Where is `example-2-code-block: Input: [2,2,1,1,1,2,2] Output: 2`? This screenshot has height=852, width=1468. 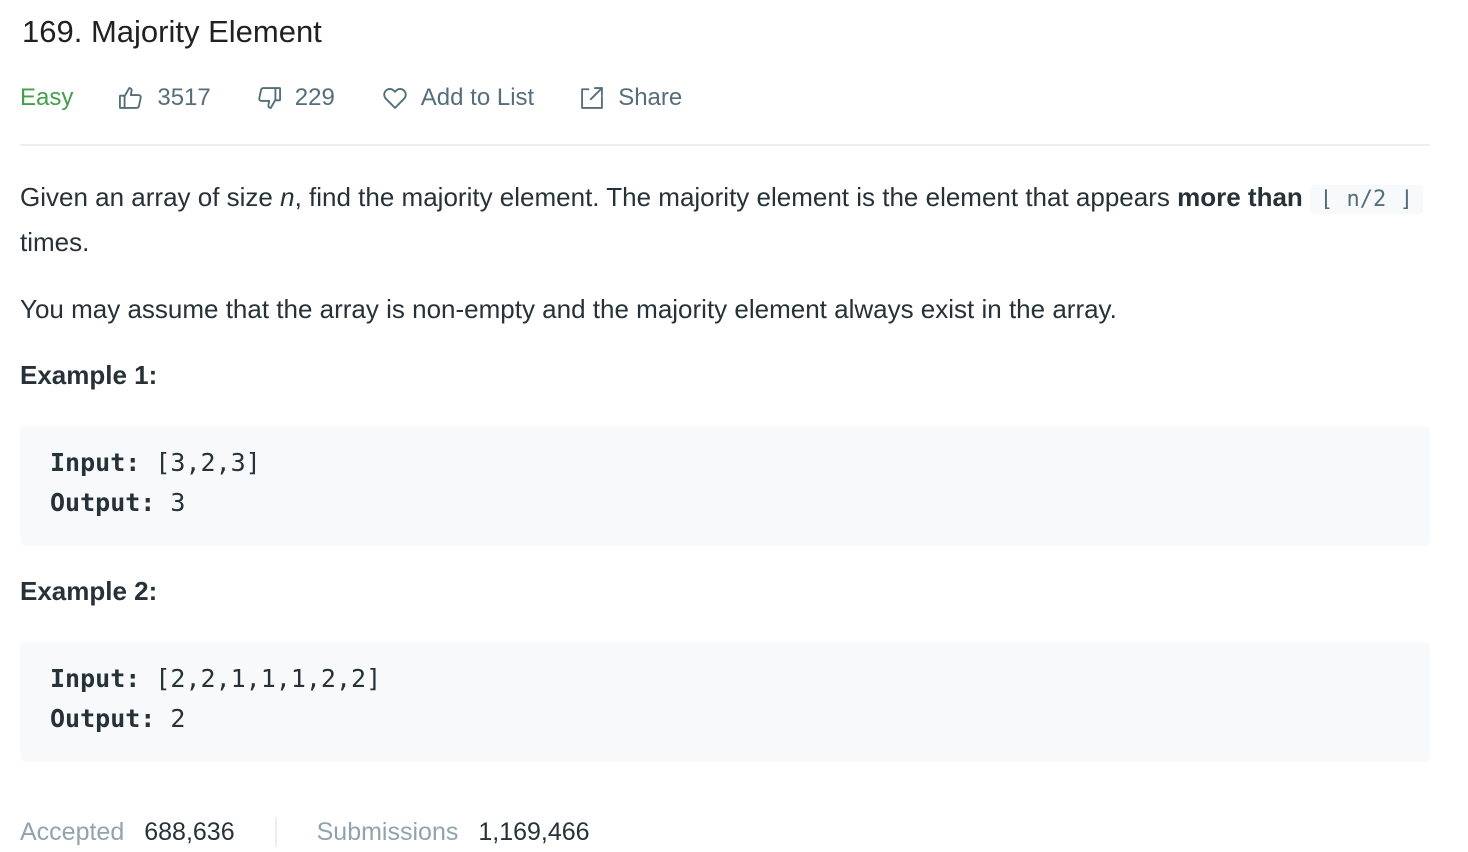
example-2-code-block: Input: [2,2,1,1,1,2,2] Output: 2 is located at coordinates (725, 702).